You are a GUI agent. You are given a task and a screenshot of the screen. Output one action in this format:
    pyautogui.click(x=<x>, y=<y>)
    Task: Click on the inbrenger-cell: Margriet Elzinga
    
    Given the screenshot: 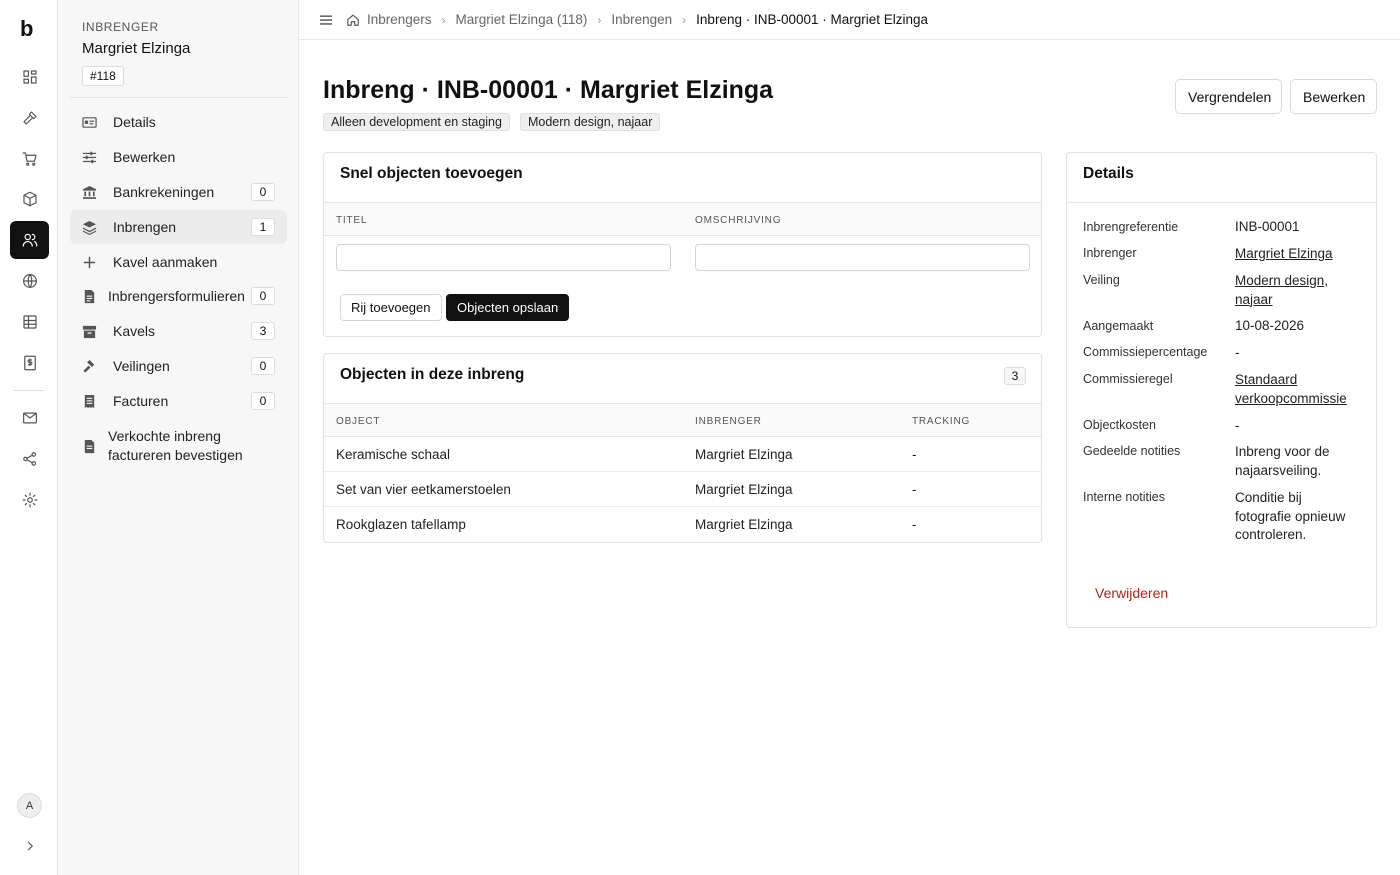 What is the action you would take?
    pyautogui.click(x=744, y=489)
    